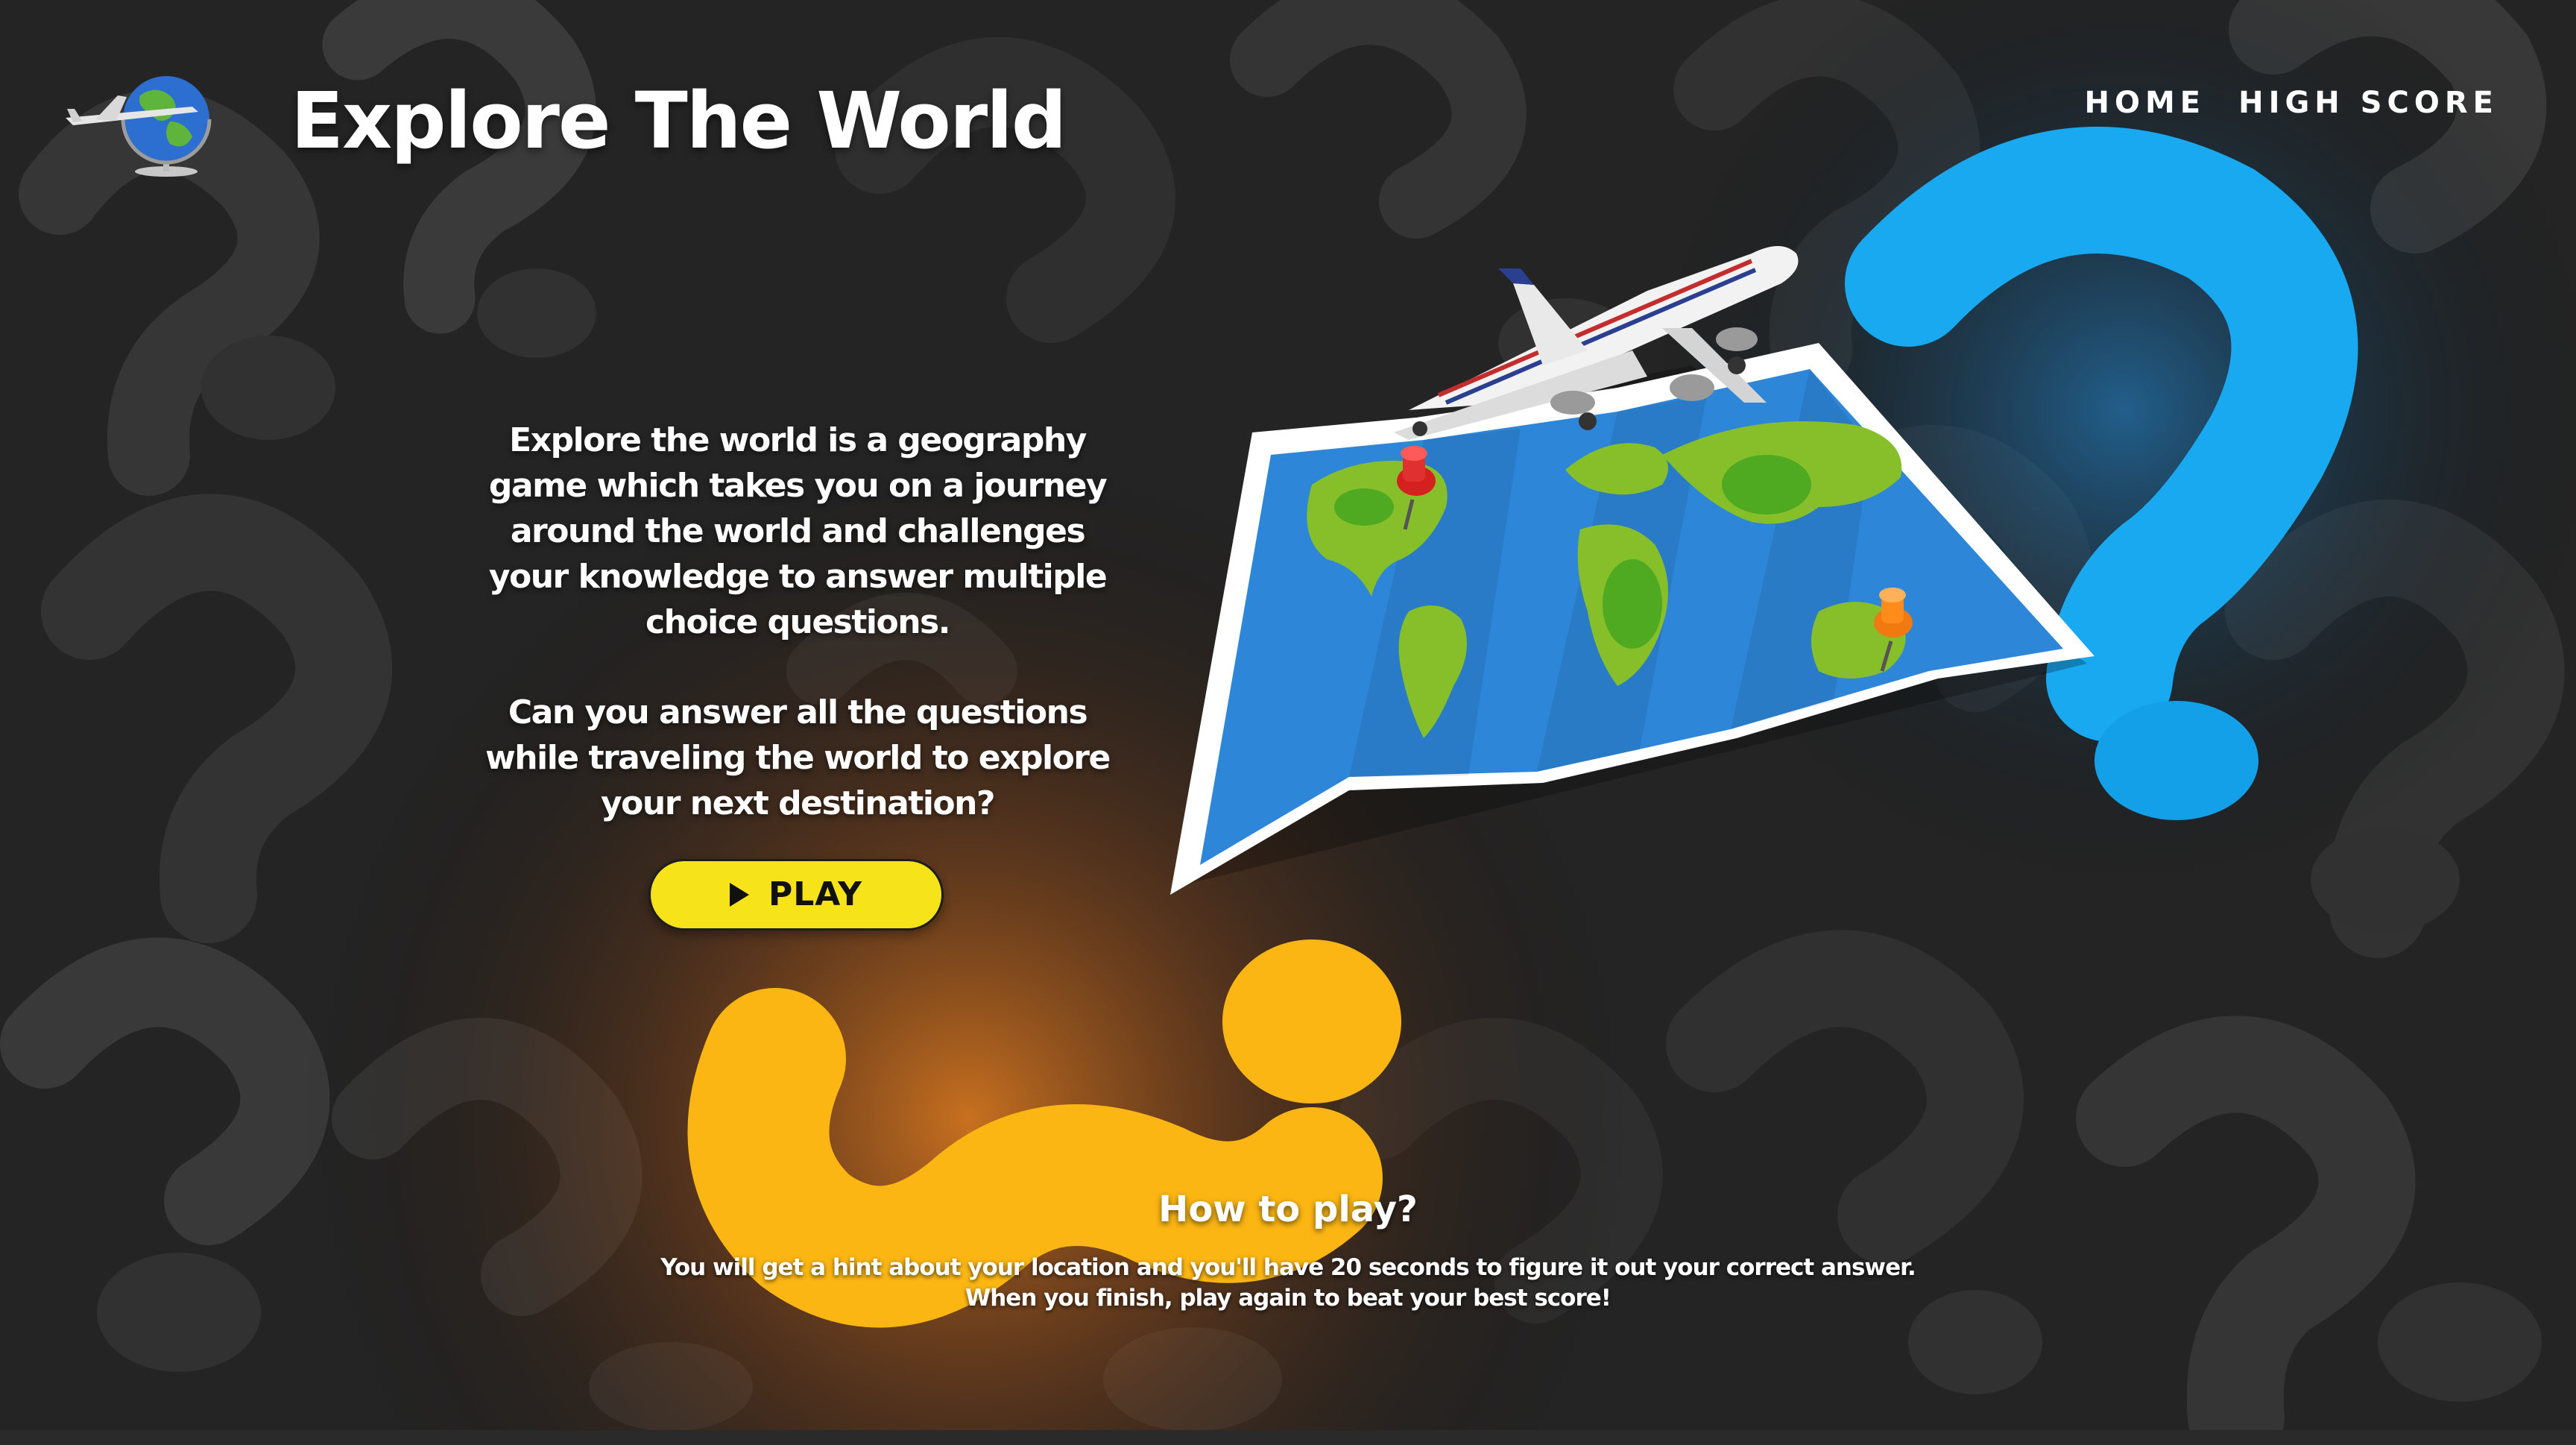 This screenshot has width=2576, height=1445. Describe the element at coordinates (679, 120) in the screenshot. I see `site-title: Explore The World` at that location.